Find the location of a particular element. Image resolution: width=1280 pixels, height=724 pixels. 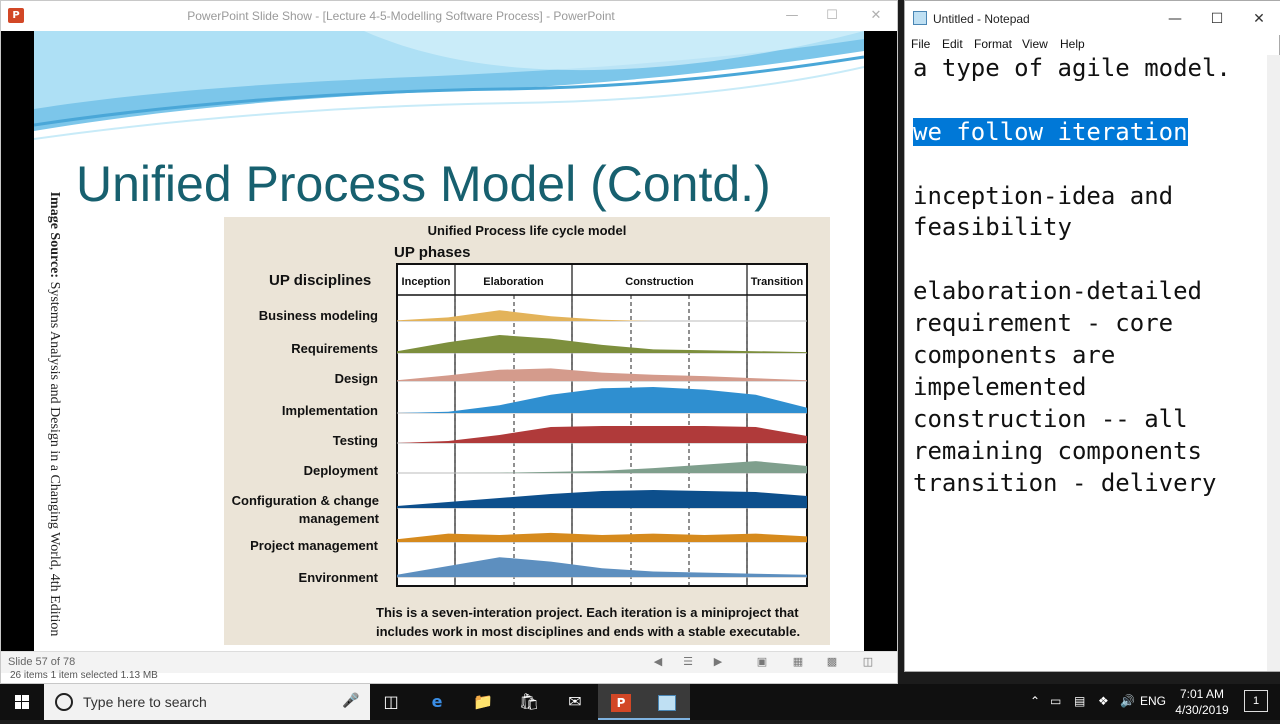

slide-sorter-icon: ▦ is located at coordinates (798, 662).